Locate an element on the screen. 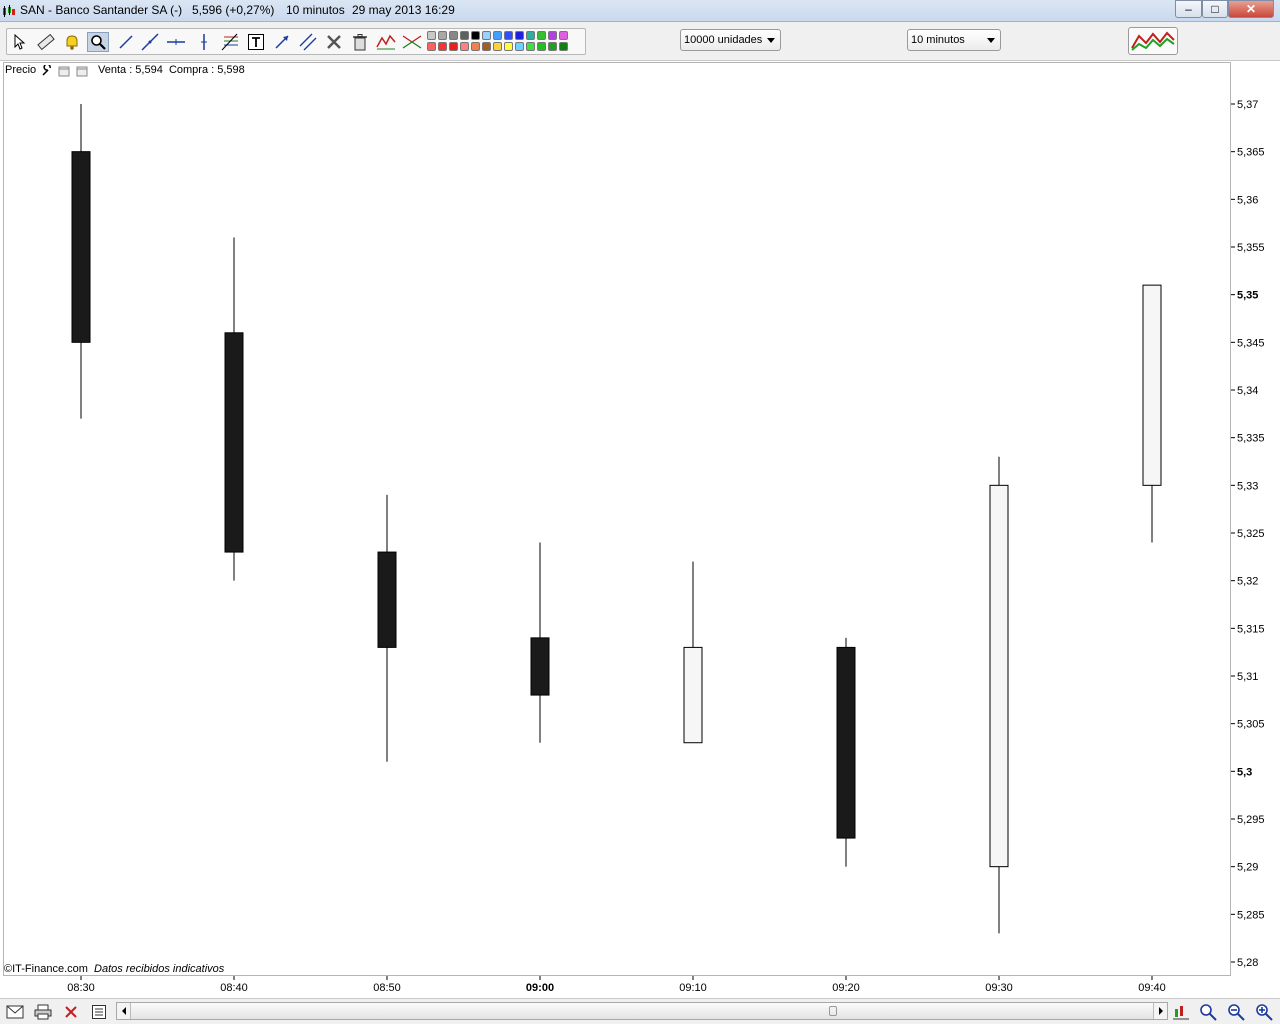 The width and height of the screenshot is (1280, 1024). x-tick-label: 09:30 is located at coordinates (999, 988).